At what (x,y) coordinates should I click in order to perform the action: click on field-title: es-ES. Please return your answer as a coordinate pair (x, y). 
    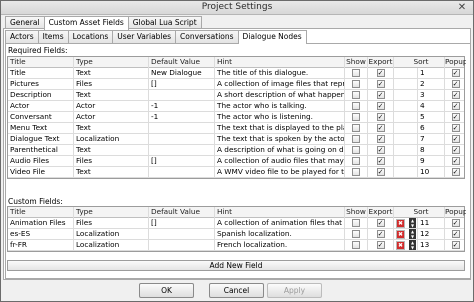
    Looking at the image, I should click on (41, 234).